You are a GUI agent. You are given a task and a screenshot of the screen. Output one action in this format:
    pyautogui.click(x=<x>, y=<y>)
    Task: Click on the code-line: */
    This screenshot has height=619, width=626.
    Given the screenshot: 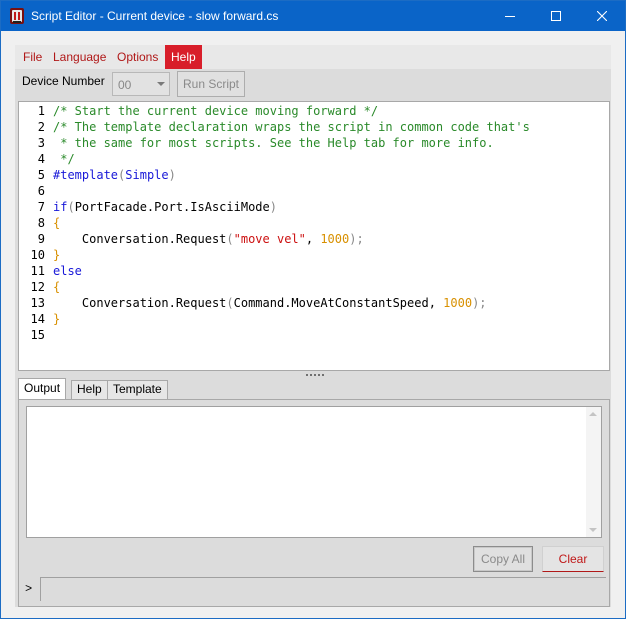 What is the action you would take?
    pyautogui.click(x=64, y=159)
    